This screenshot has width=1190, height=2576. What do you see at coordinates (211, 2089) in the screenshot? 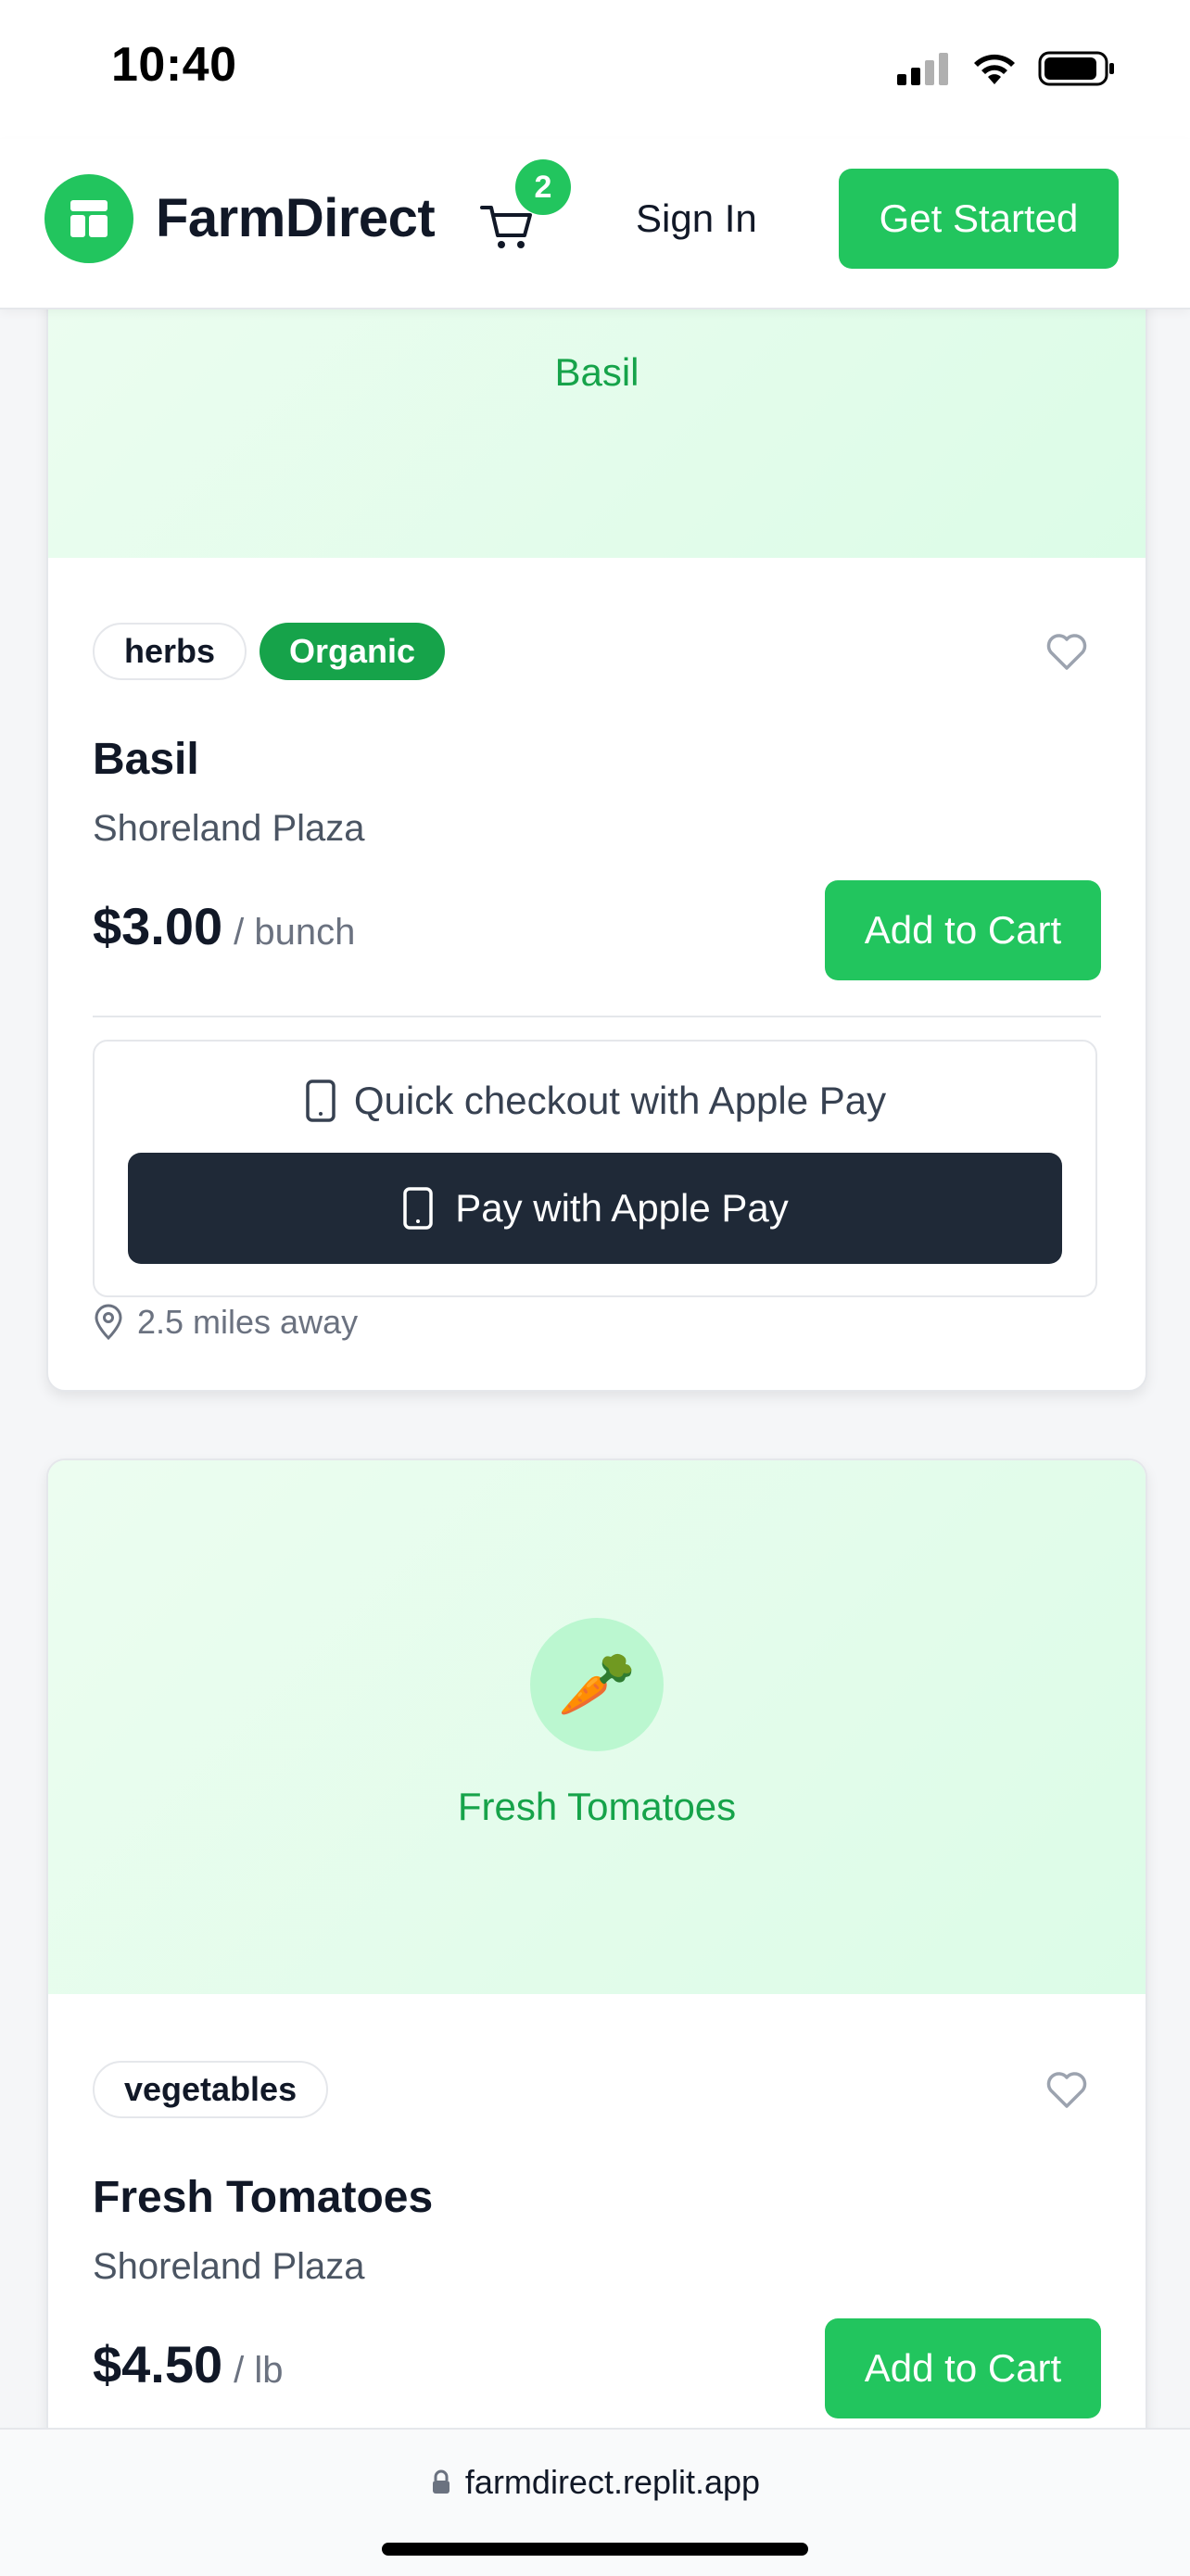
I see `category-tag: vegetables` at bounding box center [211, 2089].